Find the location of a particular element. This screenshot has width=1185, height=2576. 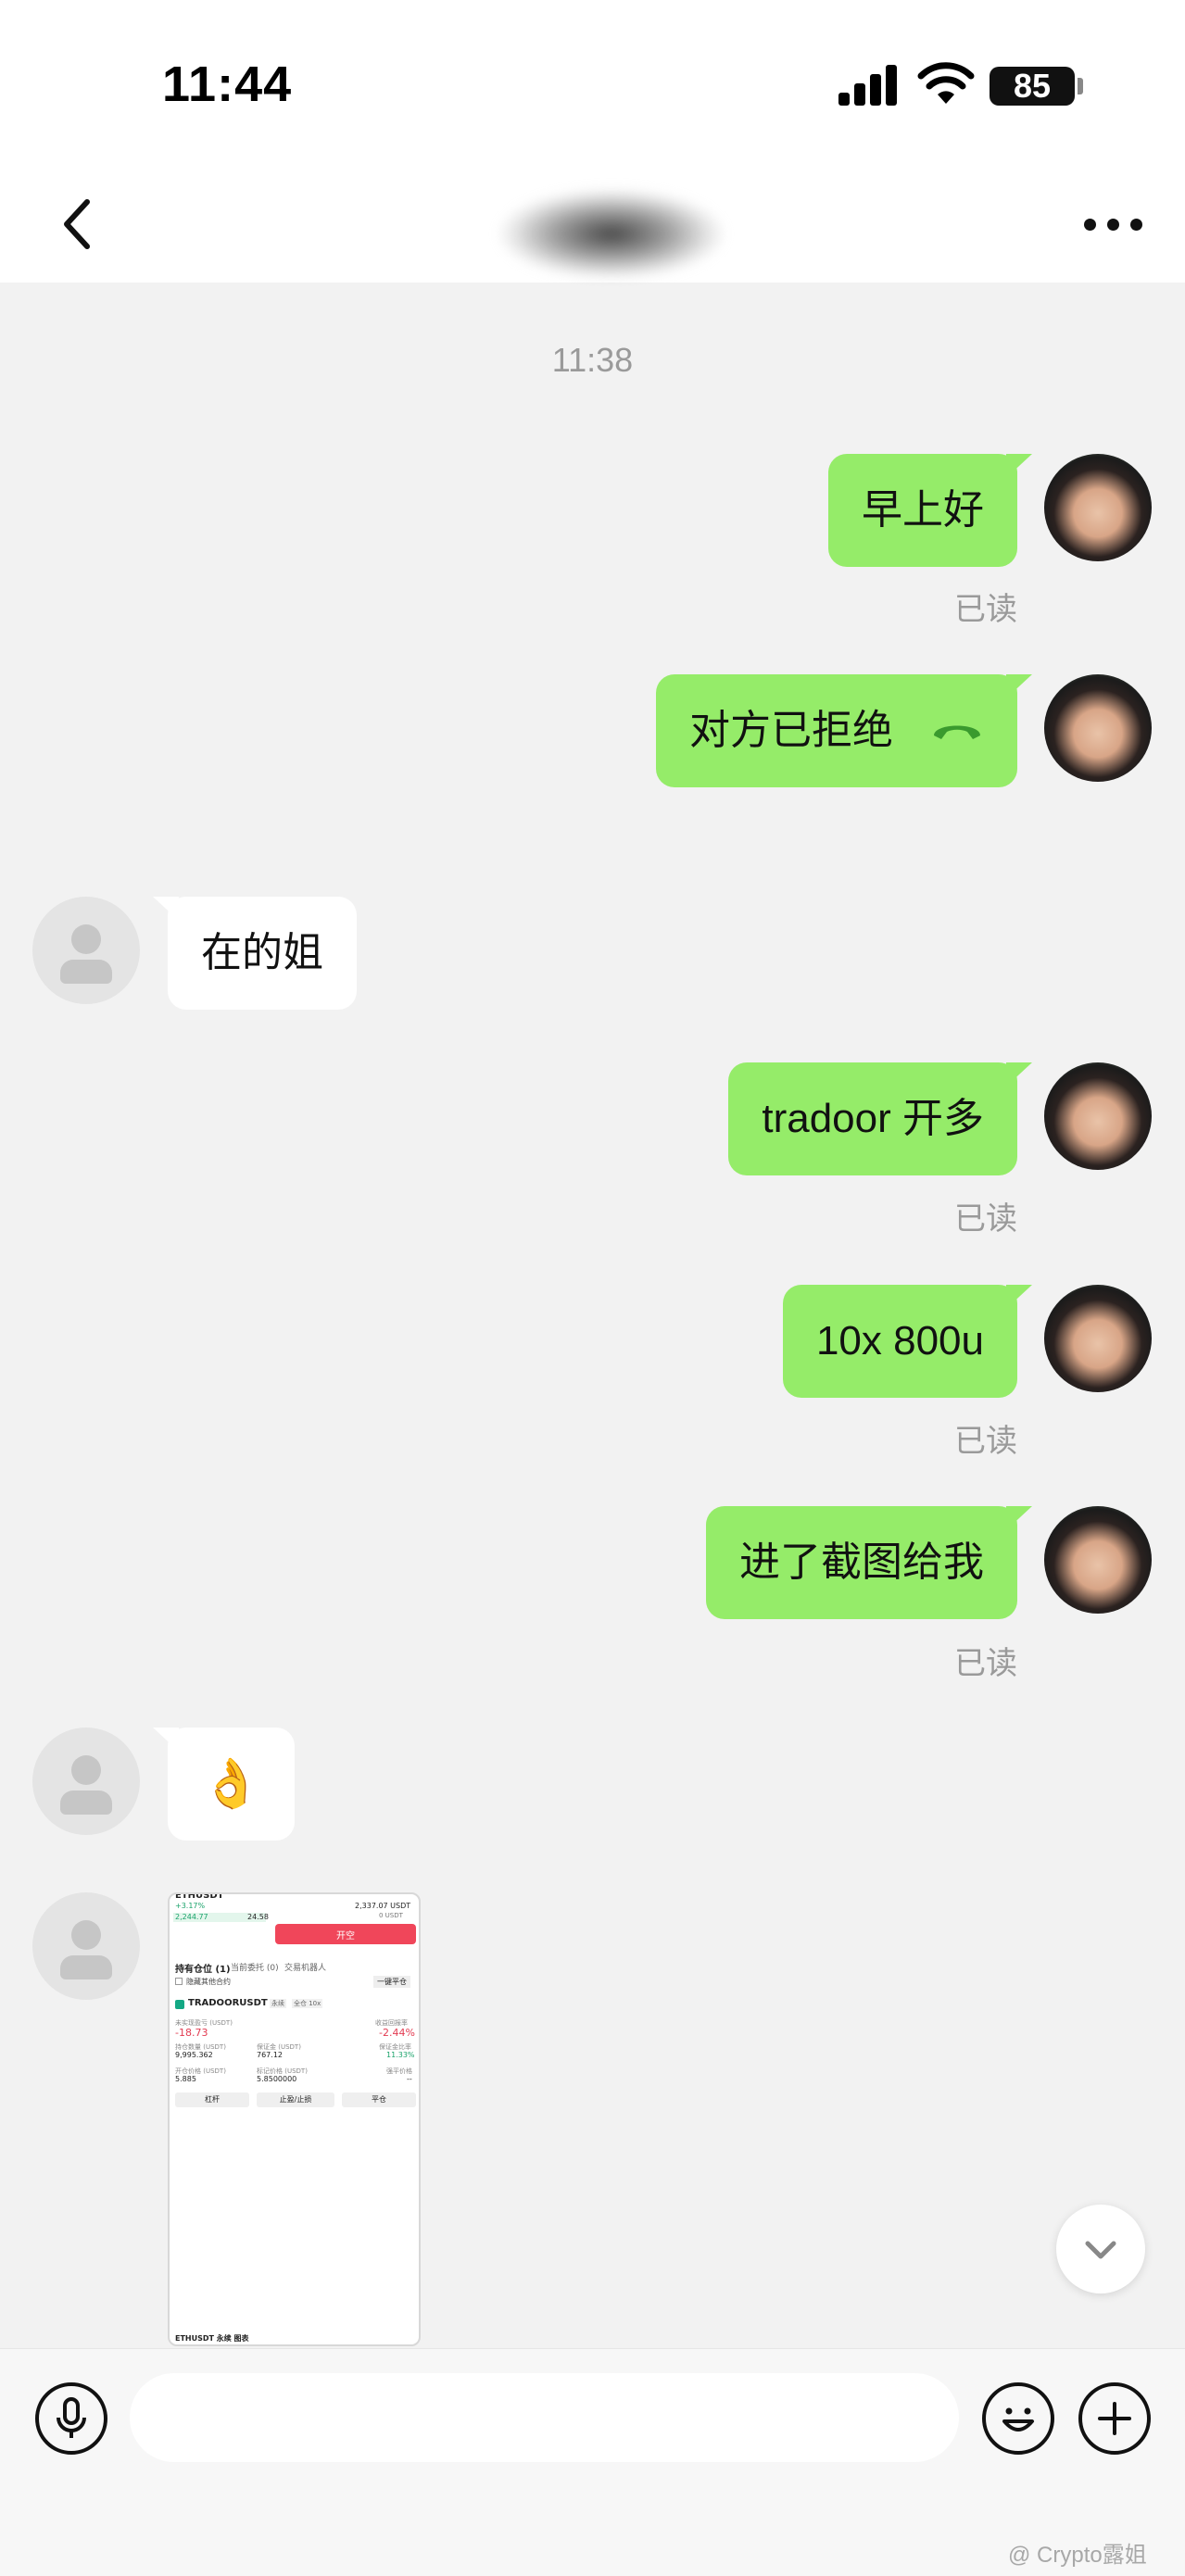

shot-size: 9,995.362 is located at coordinates (194, 2055).